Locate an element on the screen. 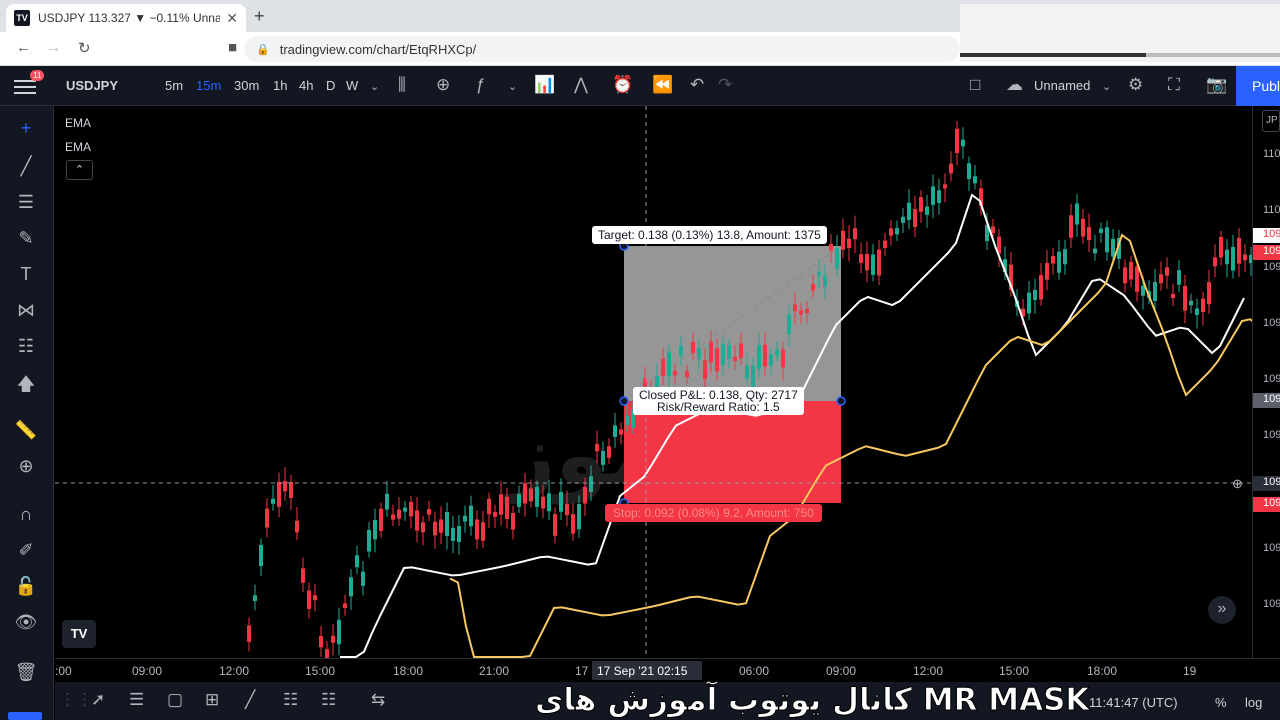 Image resolution: width=1280 pixels, height=720 pixels. publish-button: Publ is located at coordinates (1258, 86).